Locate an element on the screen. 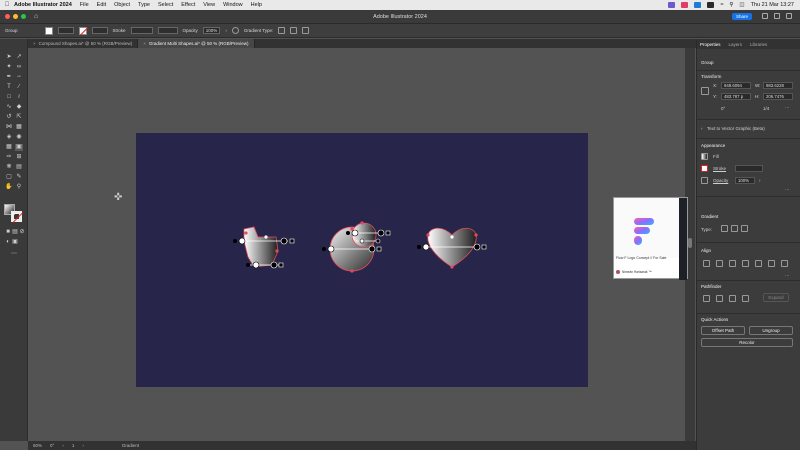 This screenshot has width=800, height=450. line-tool-icon: ∕ is located at coordinates (19, 87).